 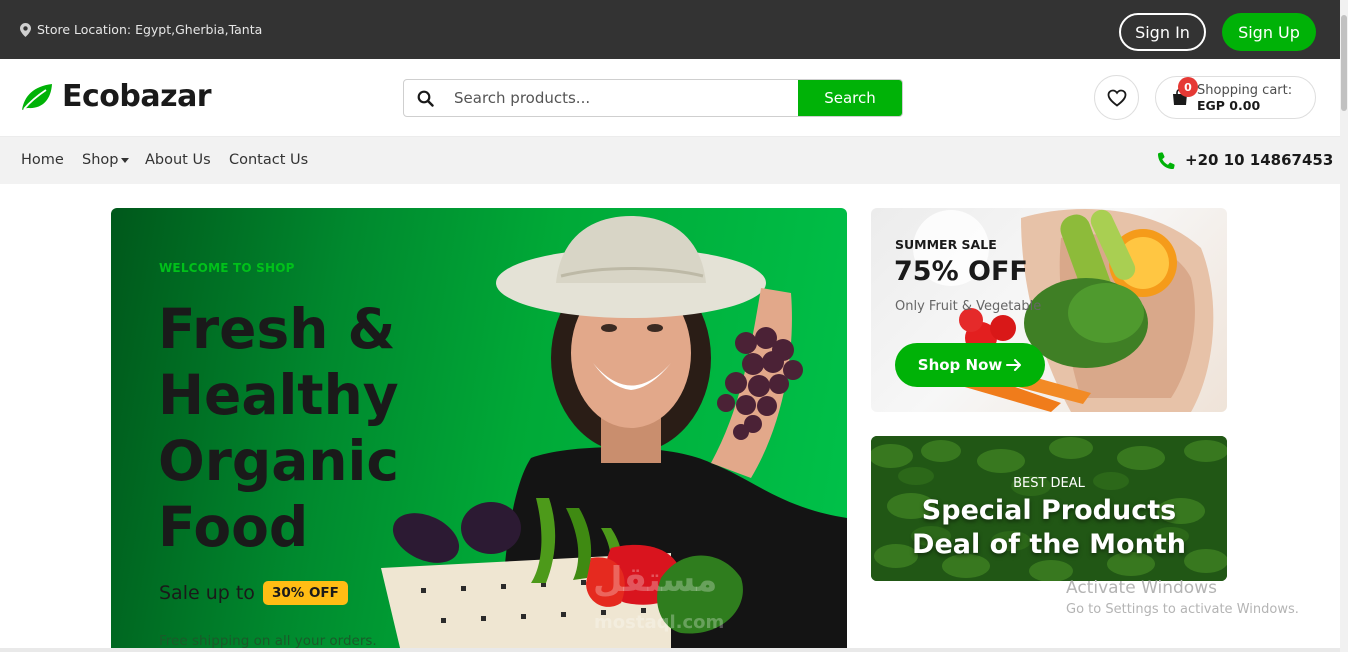 I want to click on phone-contact: +20 10 14867453, so click(x=1245, y=160).